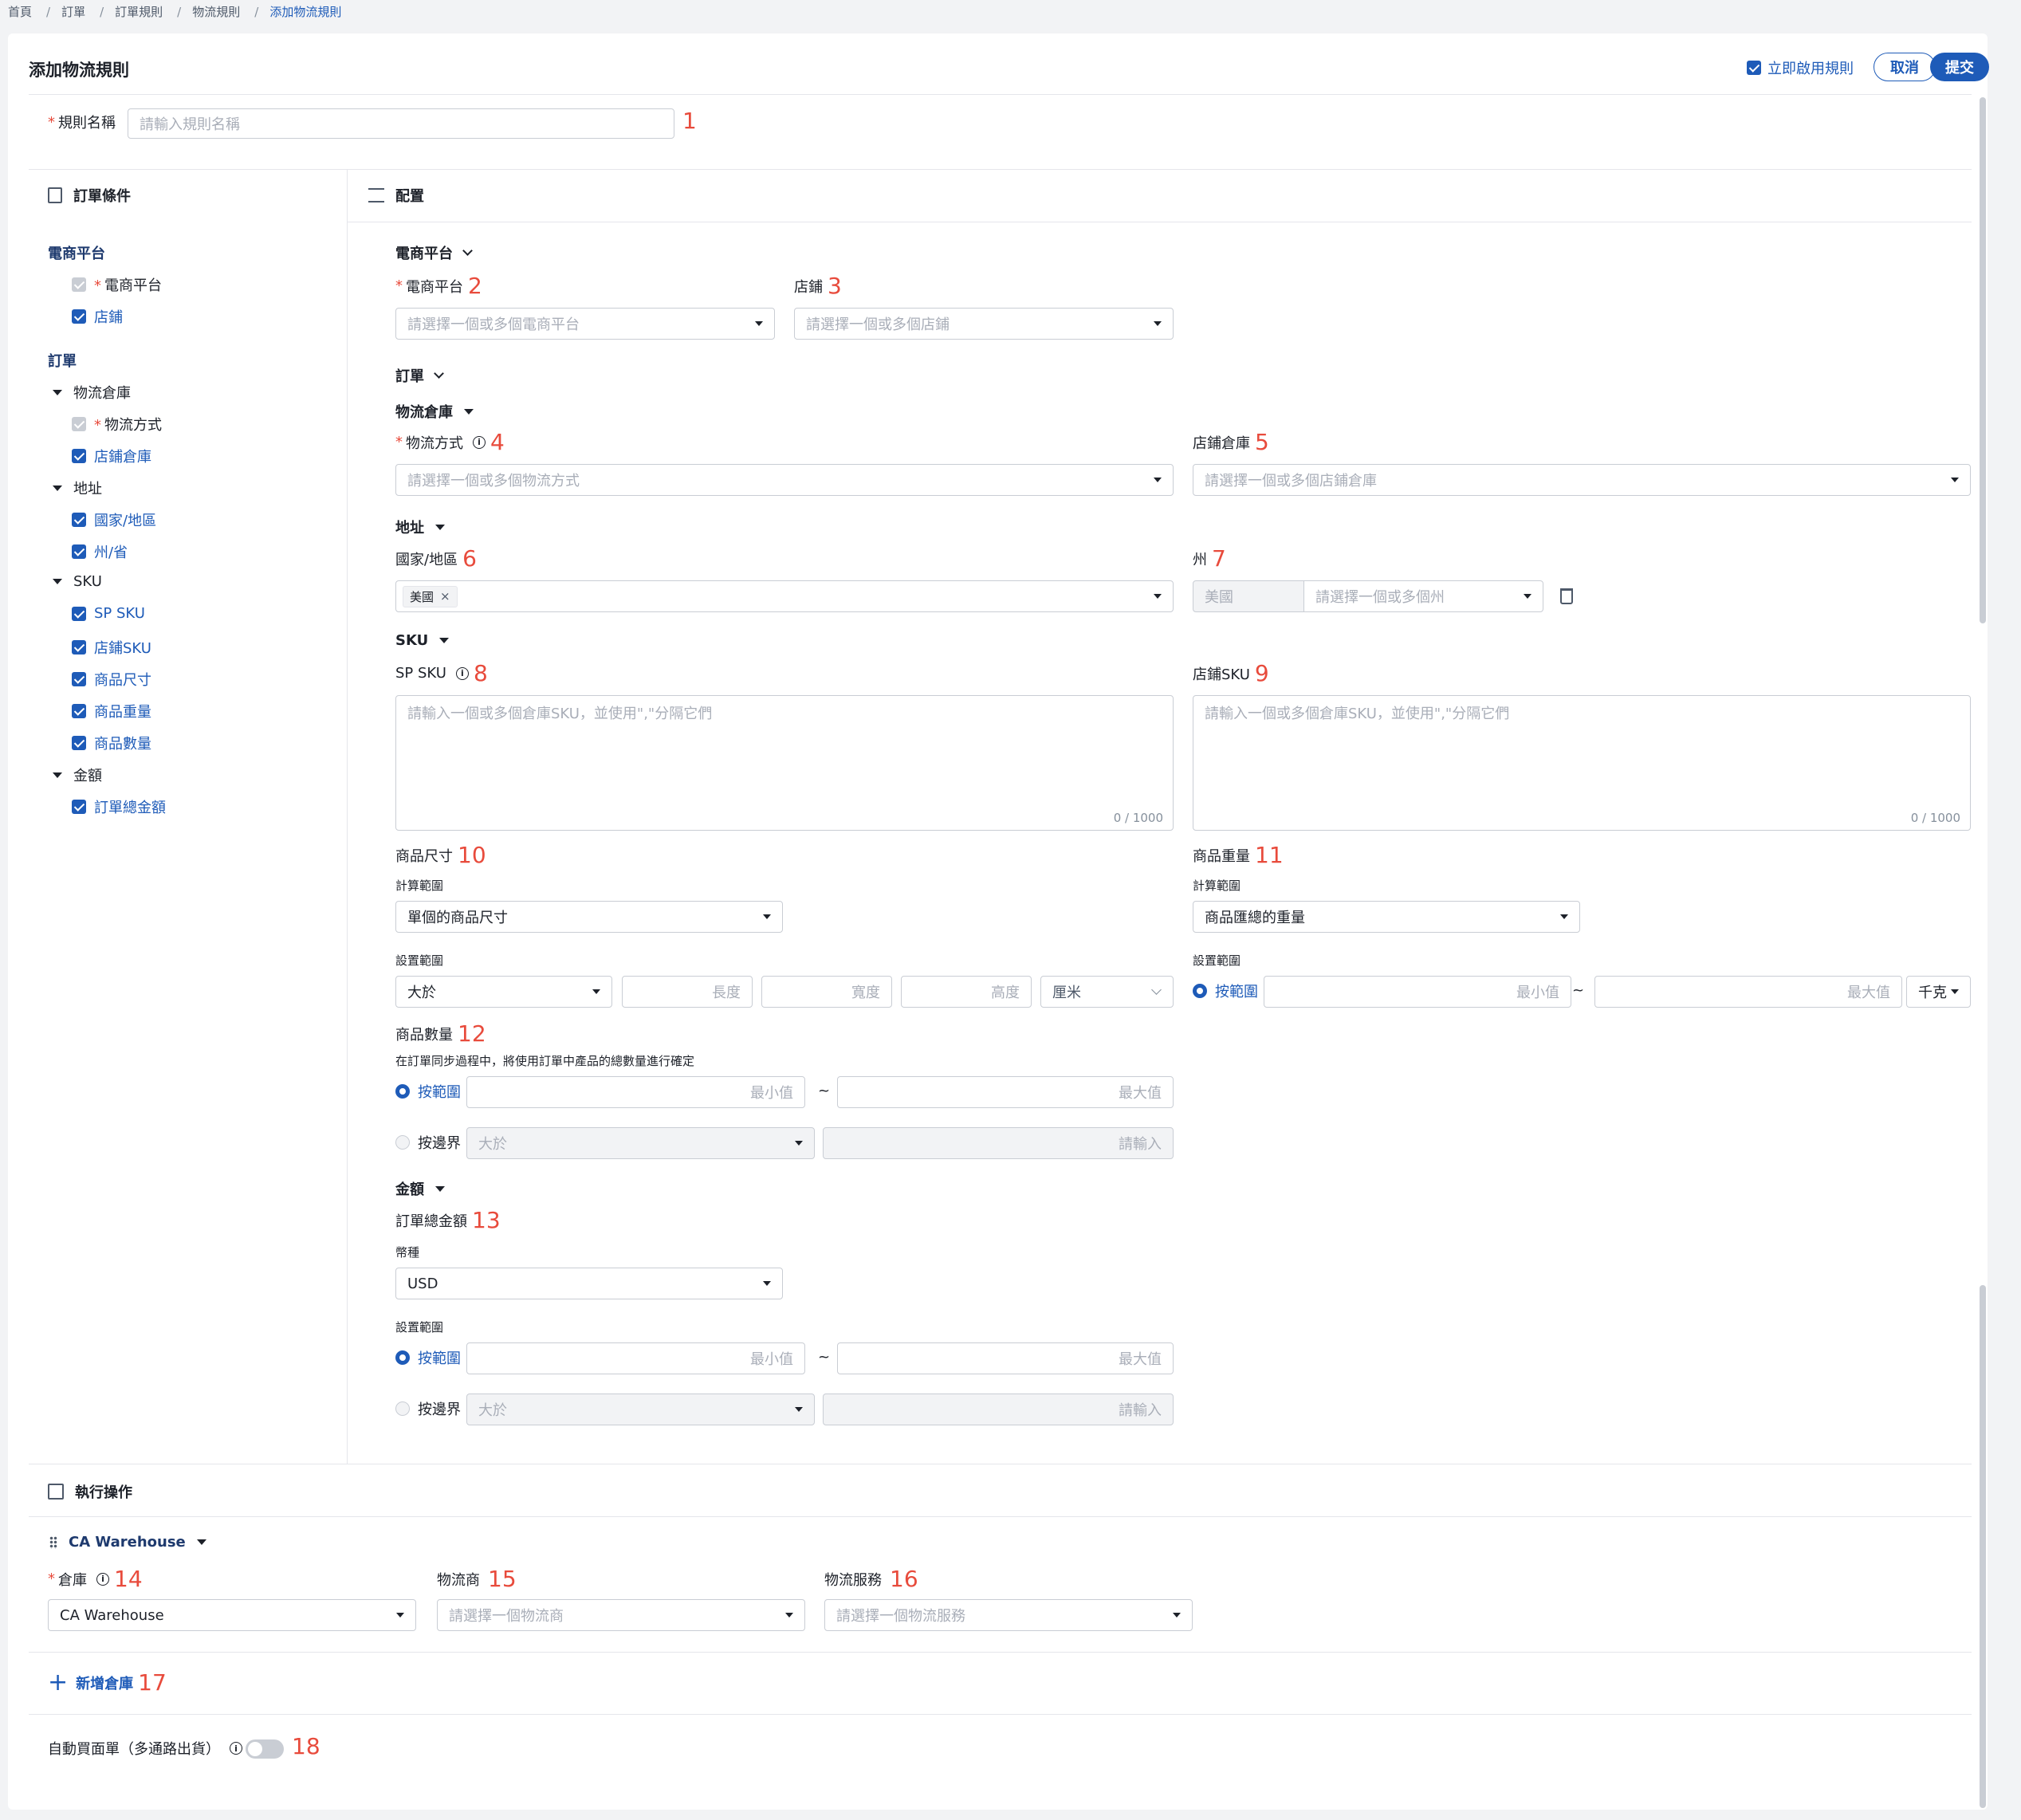  What do you see at coordinates (77, 775) in the screenshot?
I see `nav-group-amount: 金額` at bounding box center [77, 775].